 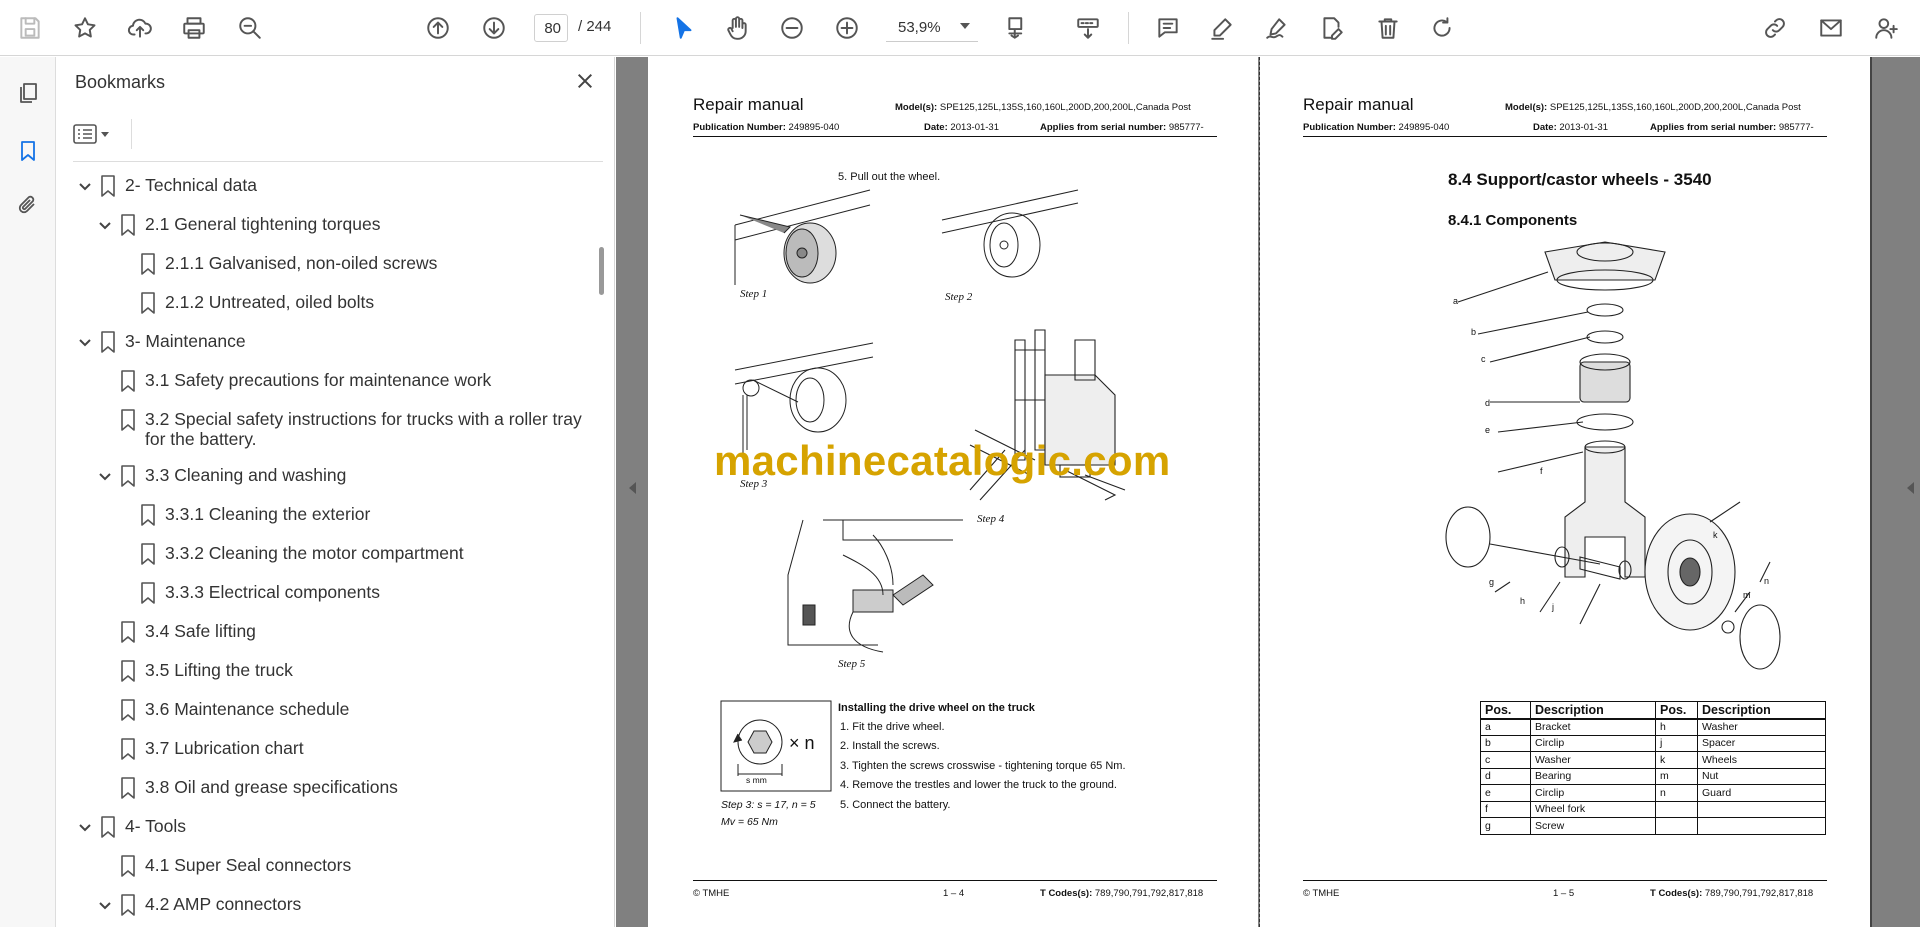 What do you see at coordinates (1676, 793) in the screenshot?
I see `table-cell: n` at bounding box center [1676, 793].